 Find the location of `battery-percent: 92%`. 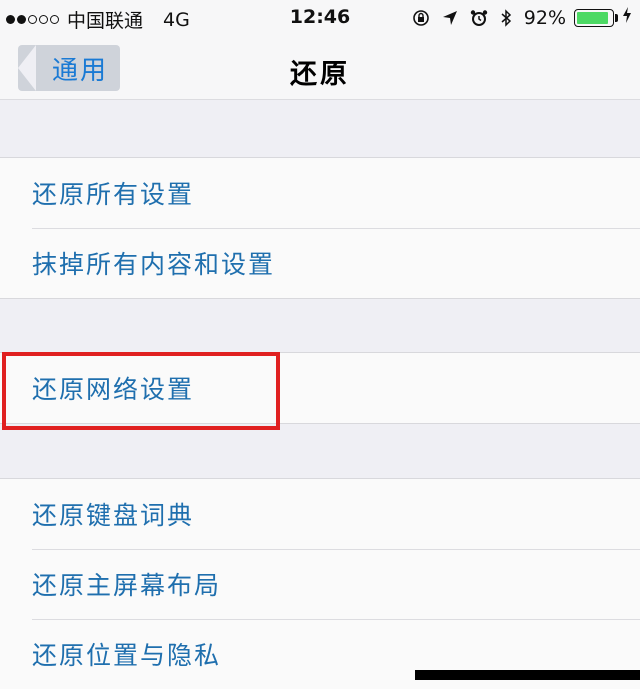

battery-percent: 92% is located at coordinates (544, 17).